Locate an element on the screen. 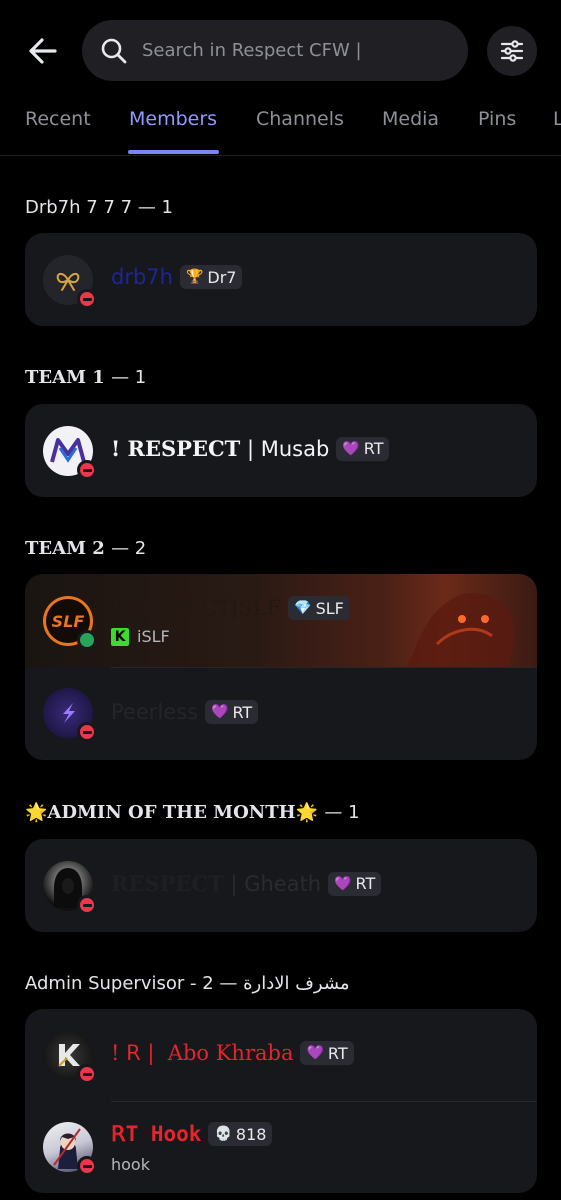  k-logo-icon is located at coordinates (69, 1055).